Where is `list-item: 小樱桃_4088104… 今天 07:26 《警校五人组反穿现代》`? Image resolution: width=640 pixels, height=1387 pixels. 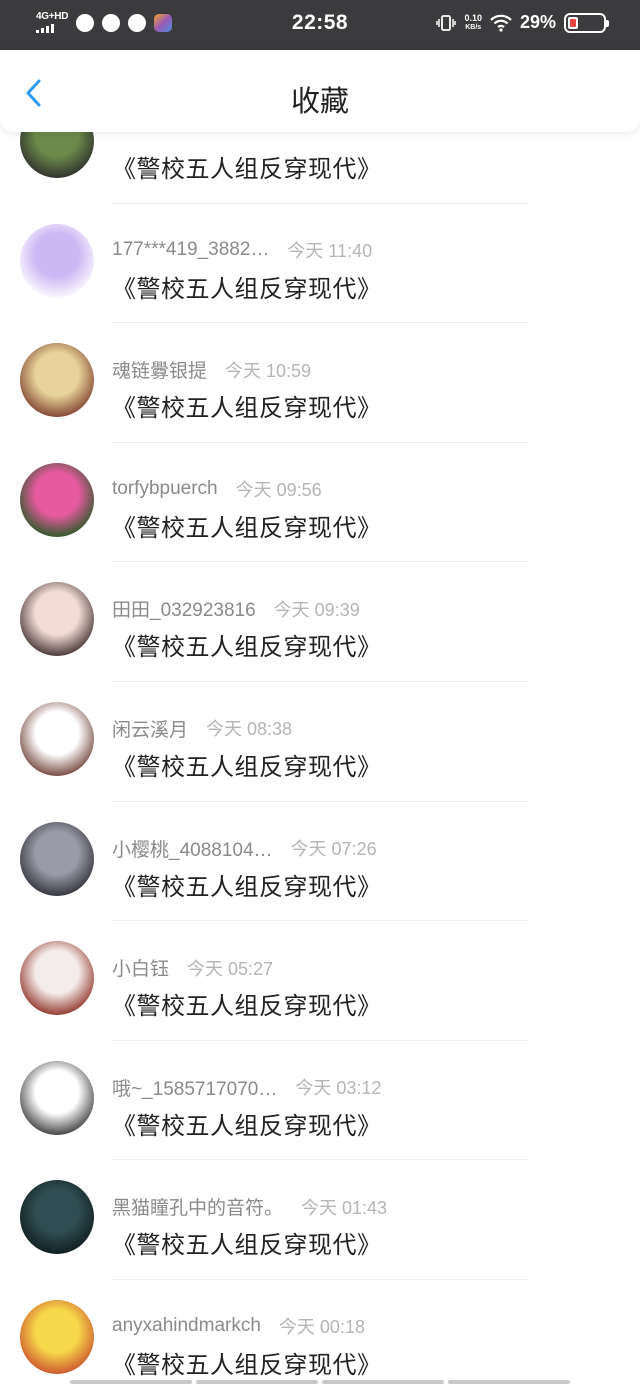
list-item: 小樱桃_4088104… 今天 07:26 《警校五人组反穿现代》 is located at coordinates (320, 862).